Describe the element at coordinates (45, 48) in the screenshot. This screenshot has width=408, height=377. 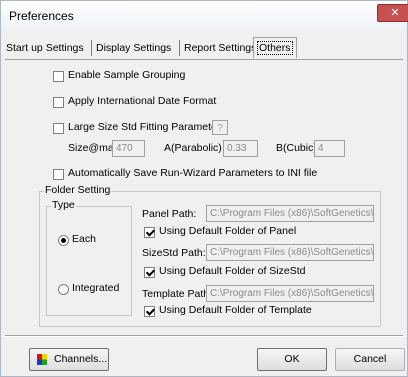
I see `tab-startup-settings: Start up Settings` at that location.